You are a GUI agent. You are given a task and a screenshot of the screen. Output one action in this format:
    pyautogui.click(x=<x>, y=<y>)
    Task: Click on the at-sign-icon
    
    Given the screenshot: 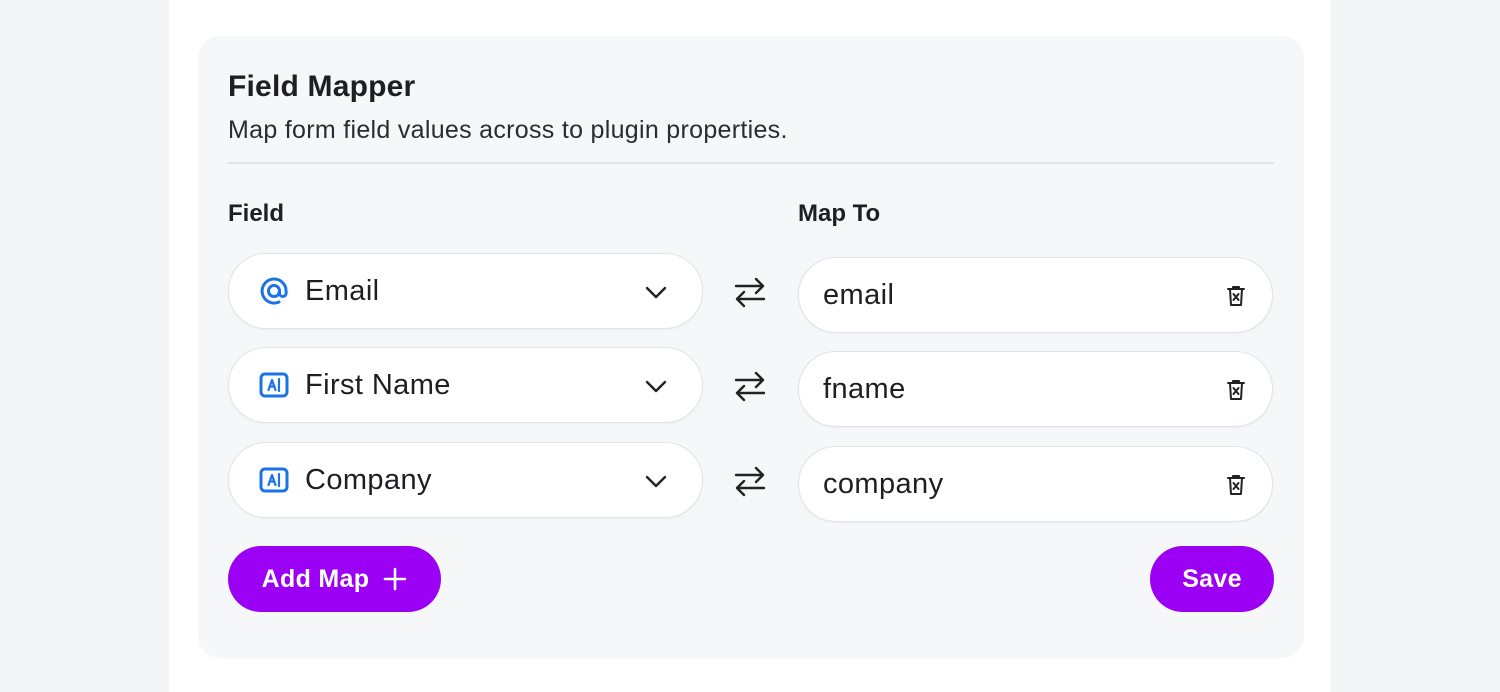 What is the action you would take?
    pyautogui.click(x=274, y=291)
    